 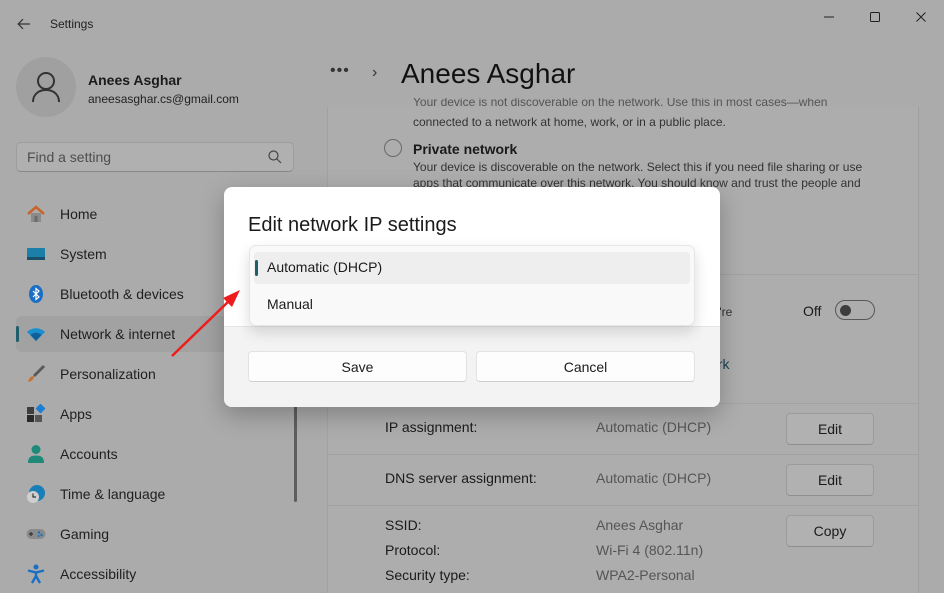 I want to click on dialog-title: Edit network IP settings, so click(x=352, y=225).